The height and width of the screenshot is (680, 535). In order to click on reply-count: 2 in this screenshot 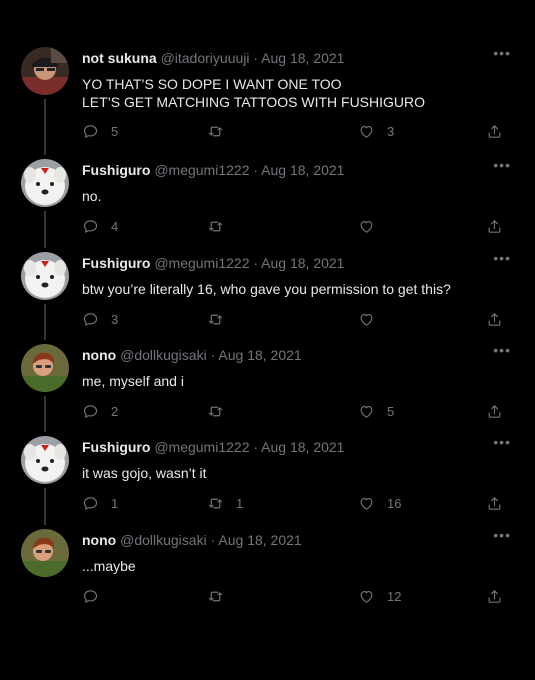, I will do `click(115, 411)`.